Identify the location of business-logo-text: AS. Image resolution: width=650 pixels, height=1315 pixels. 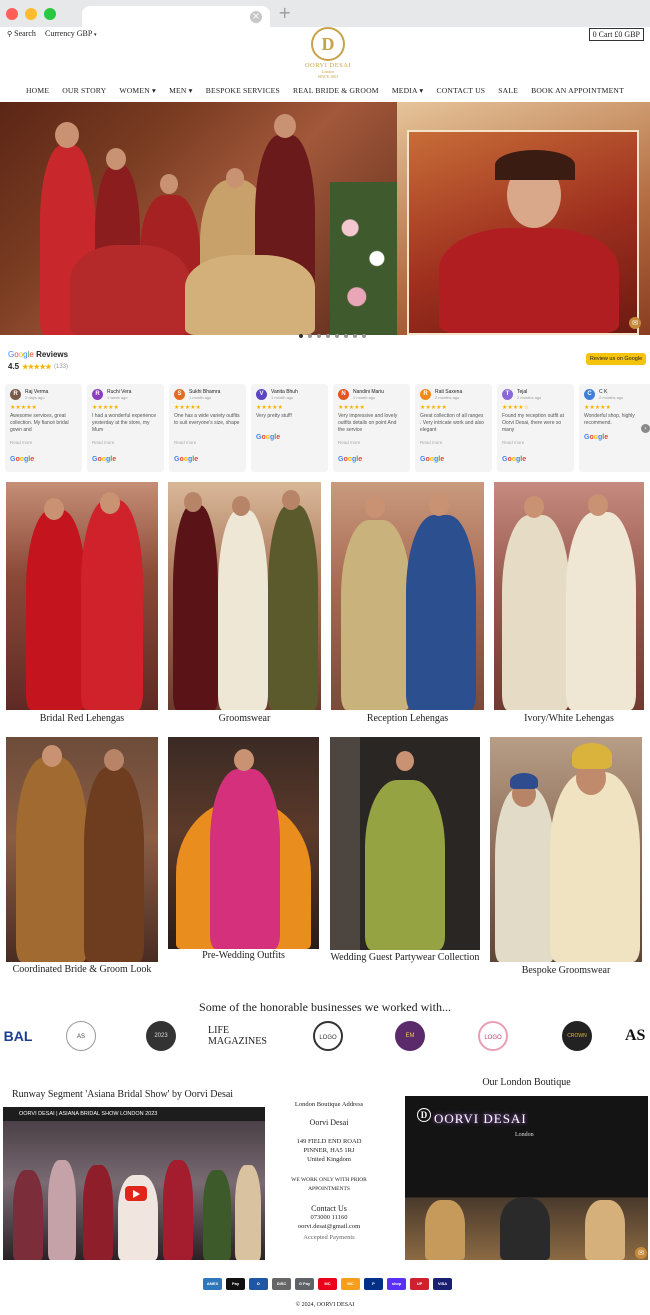
(635, 1035).